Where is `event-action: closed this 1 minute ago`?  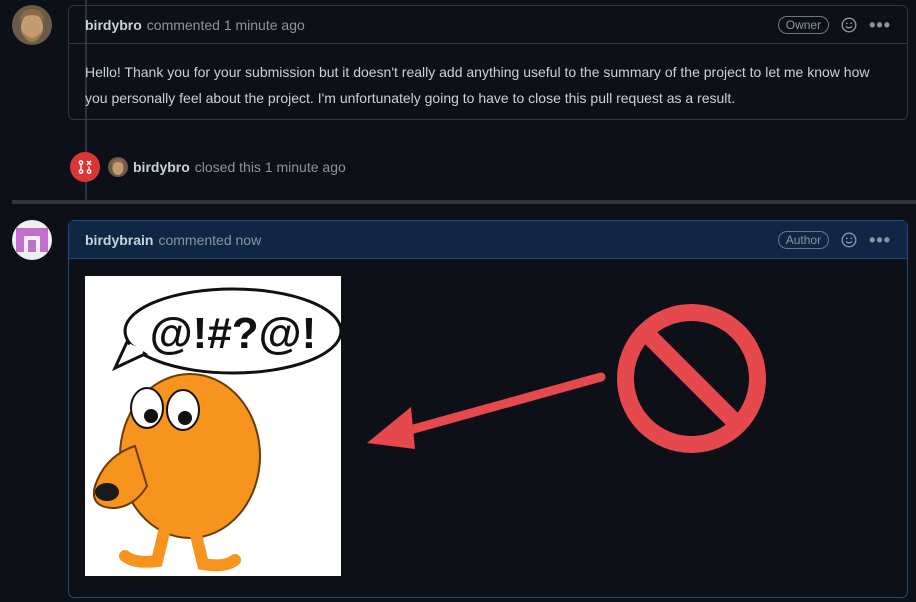
event-action: closed this 1 minute ago is located at coordinates (270, 167).